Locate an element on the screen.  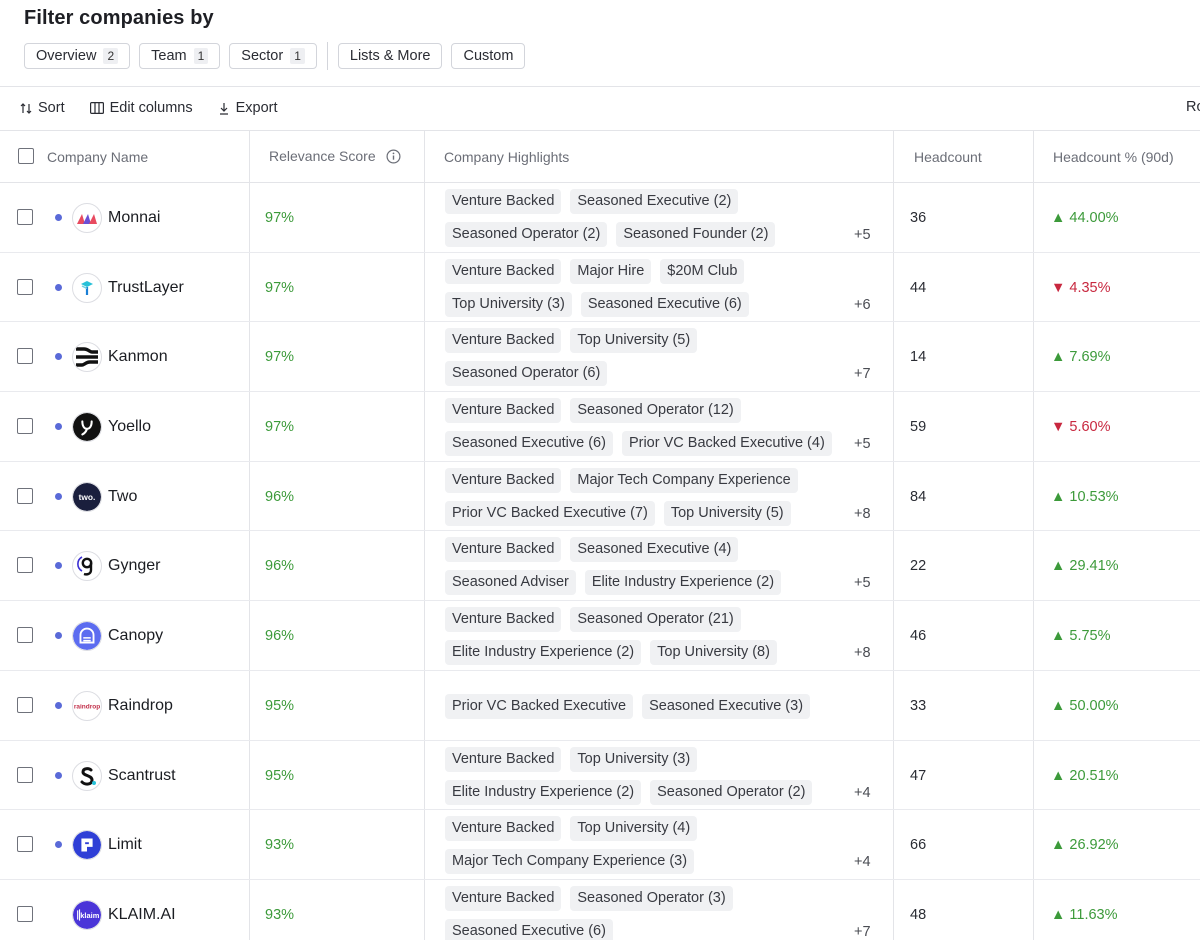
company-name-link: TrustLayer is located at coordinates (146, 288).